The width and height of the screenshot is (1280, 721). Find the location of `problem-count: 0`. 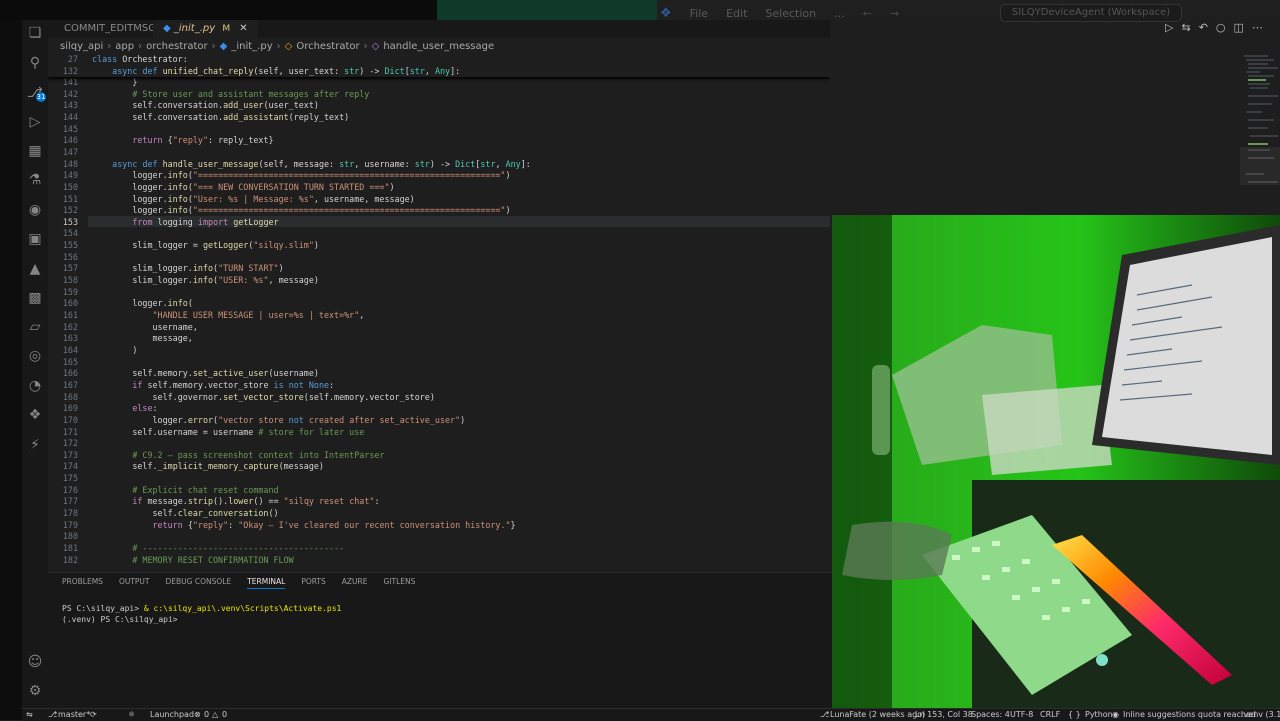

problem-count: 0 is located at coordinates (206, 714).